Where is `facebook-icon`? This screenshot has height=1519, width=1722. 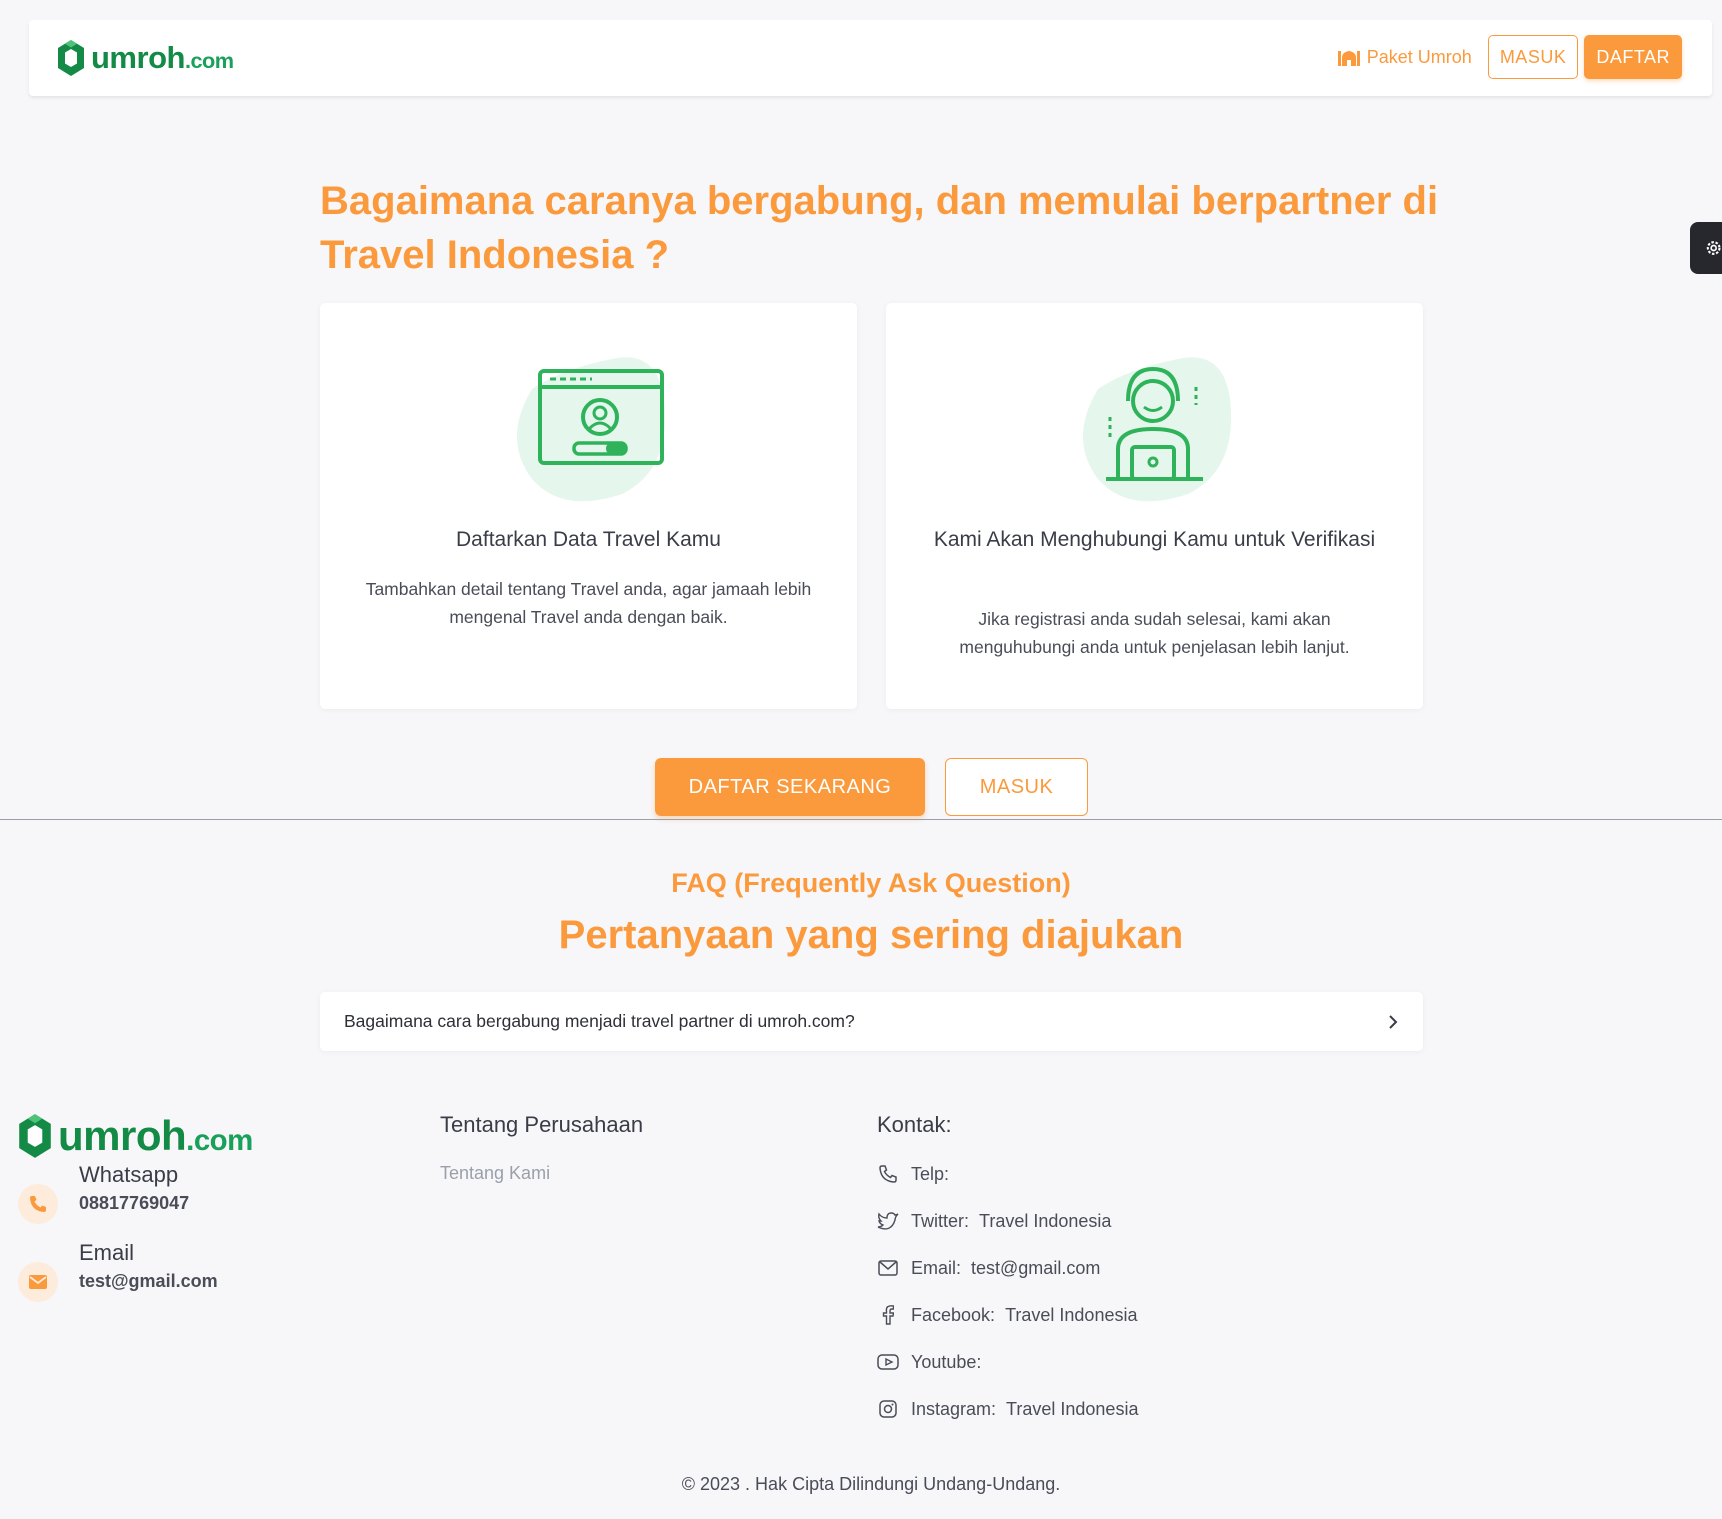
facebook-icon is located at coordinates (888, 1315).